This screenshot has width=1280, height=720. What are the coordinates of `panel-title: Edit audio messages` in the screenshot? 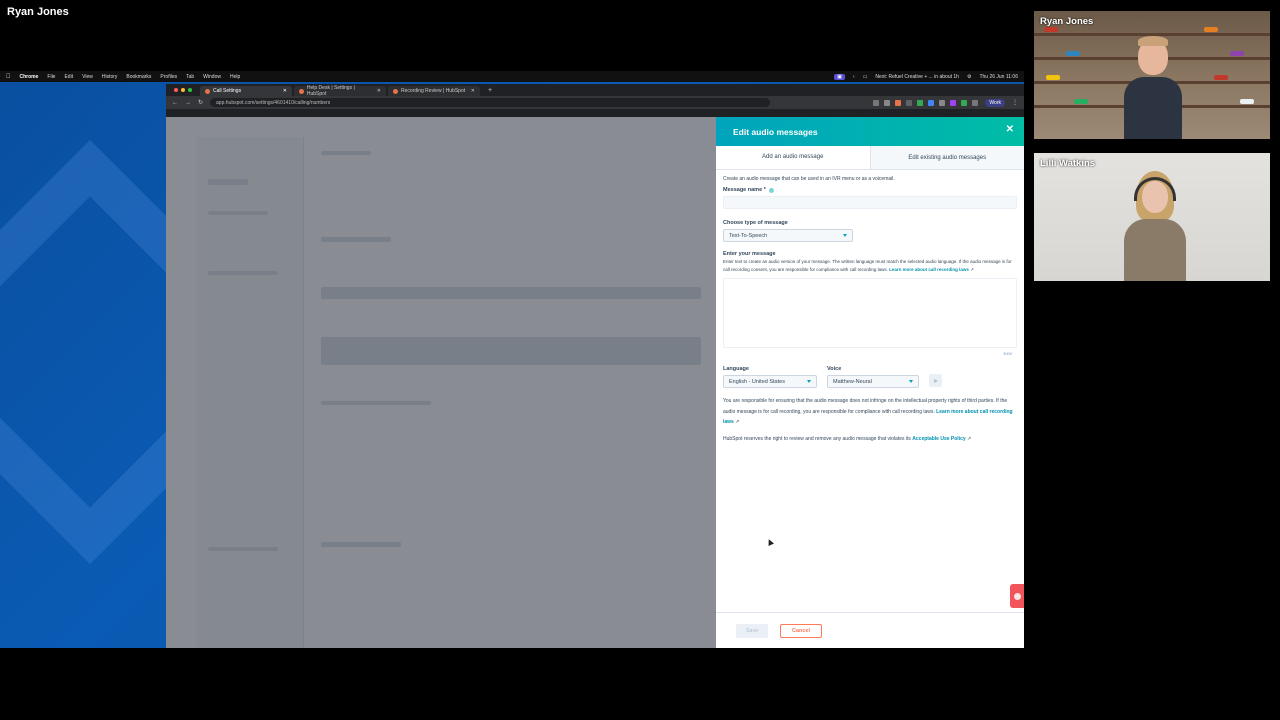 It's located at (775, 131).